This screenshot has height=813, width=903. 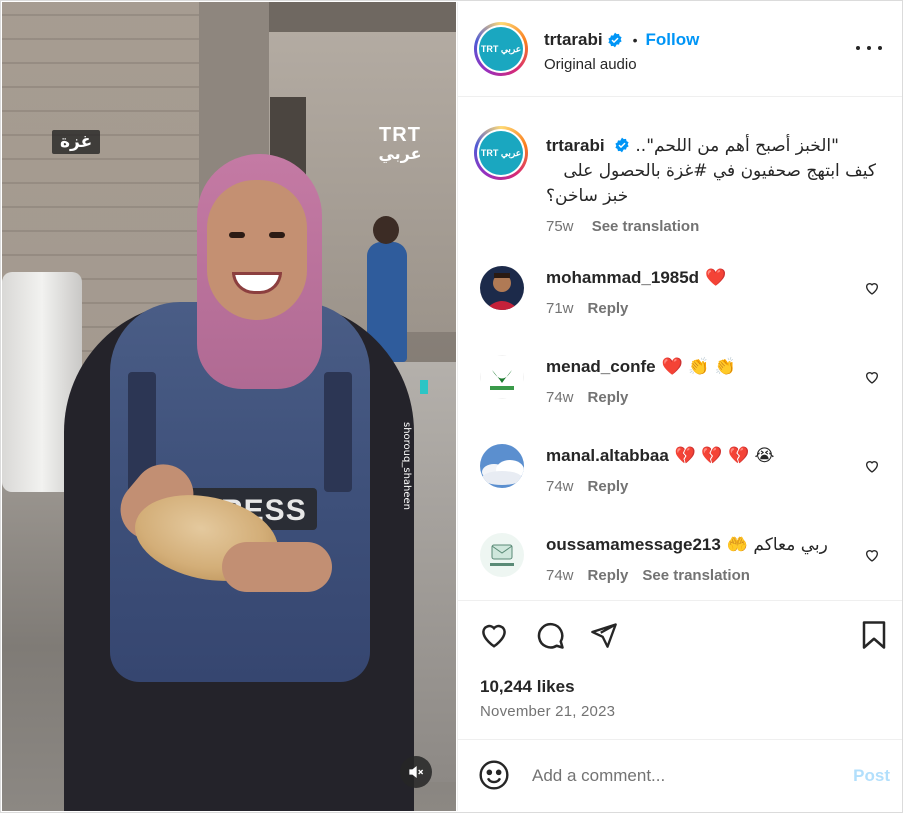 What do you see at coordinates (680, 670) in the screenshot?
I see `action-bar: 10,244 likes November 21, 2023` at bounding box center [680, 670].